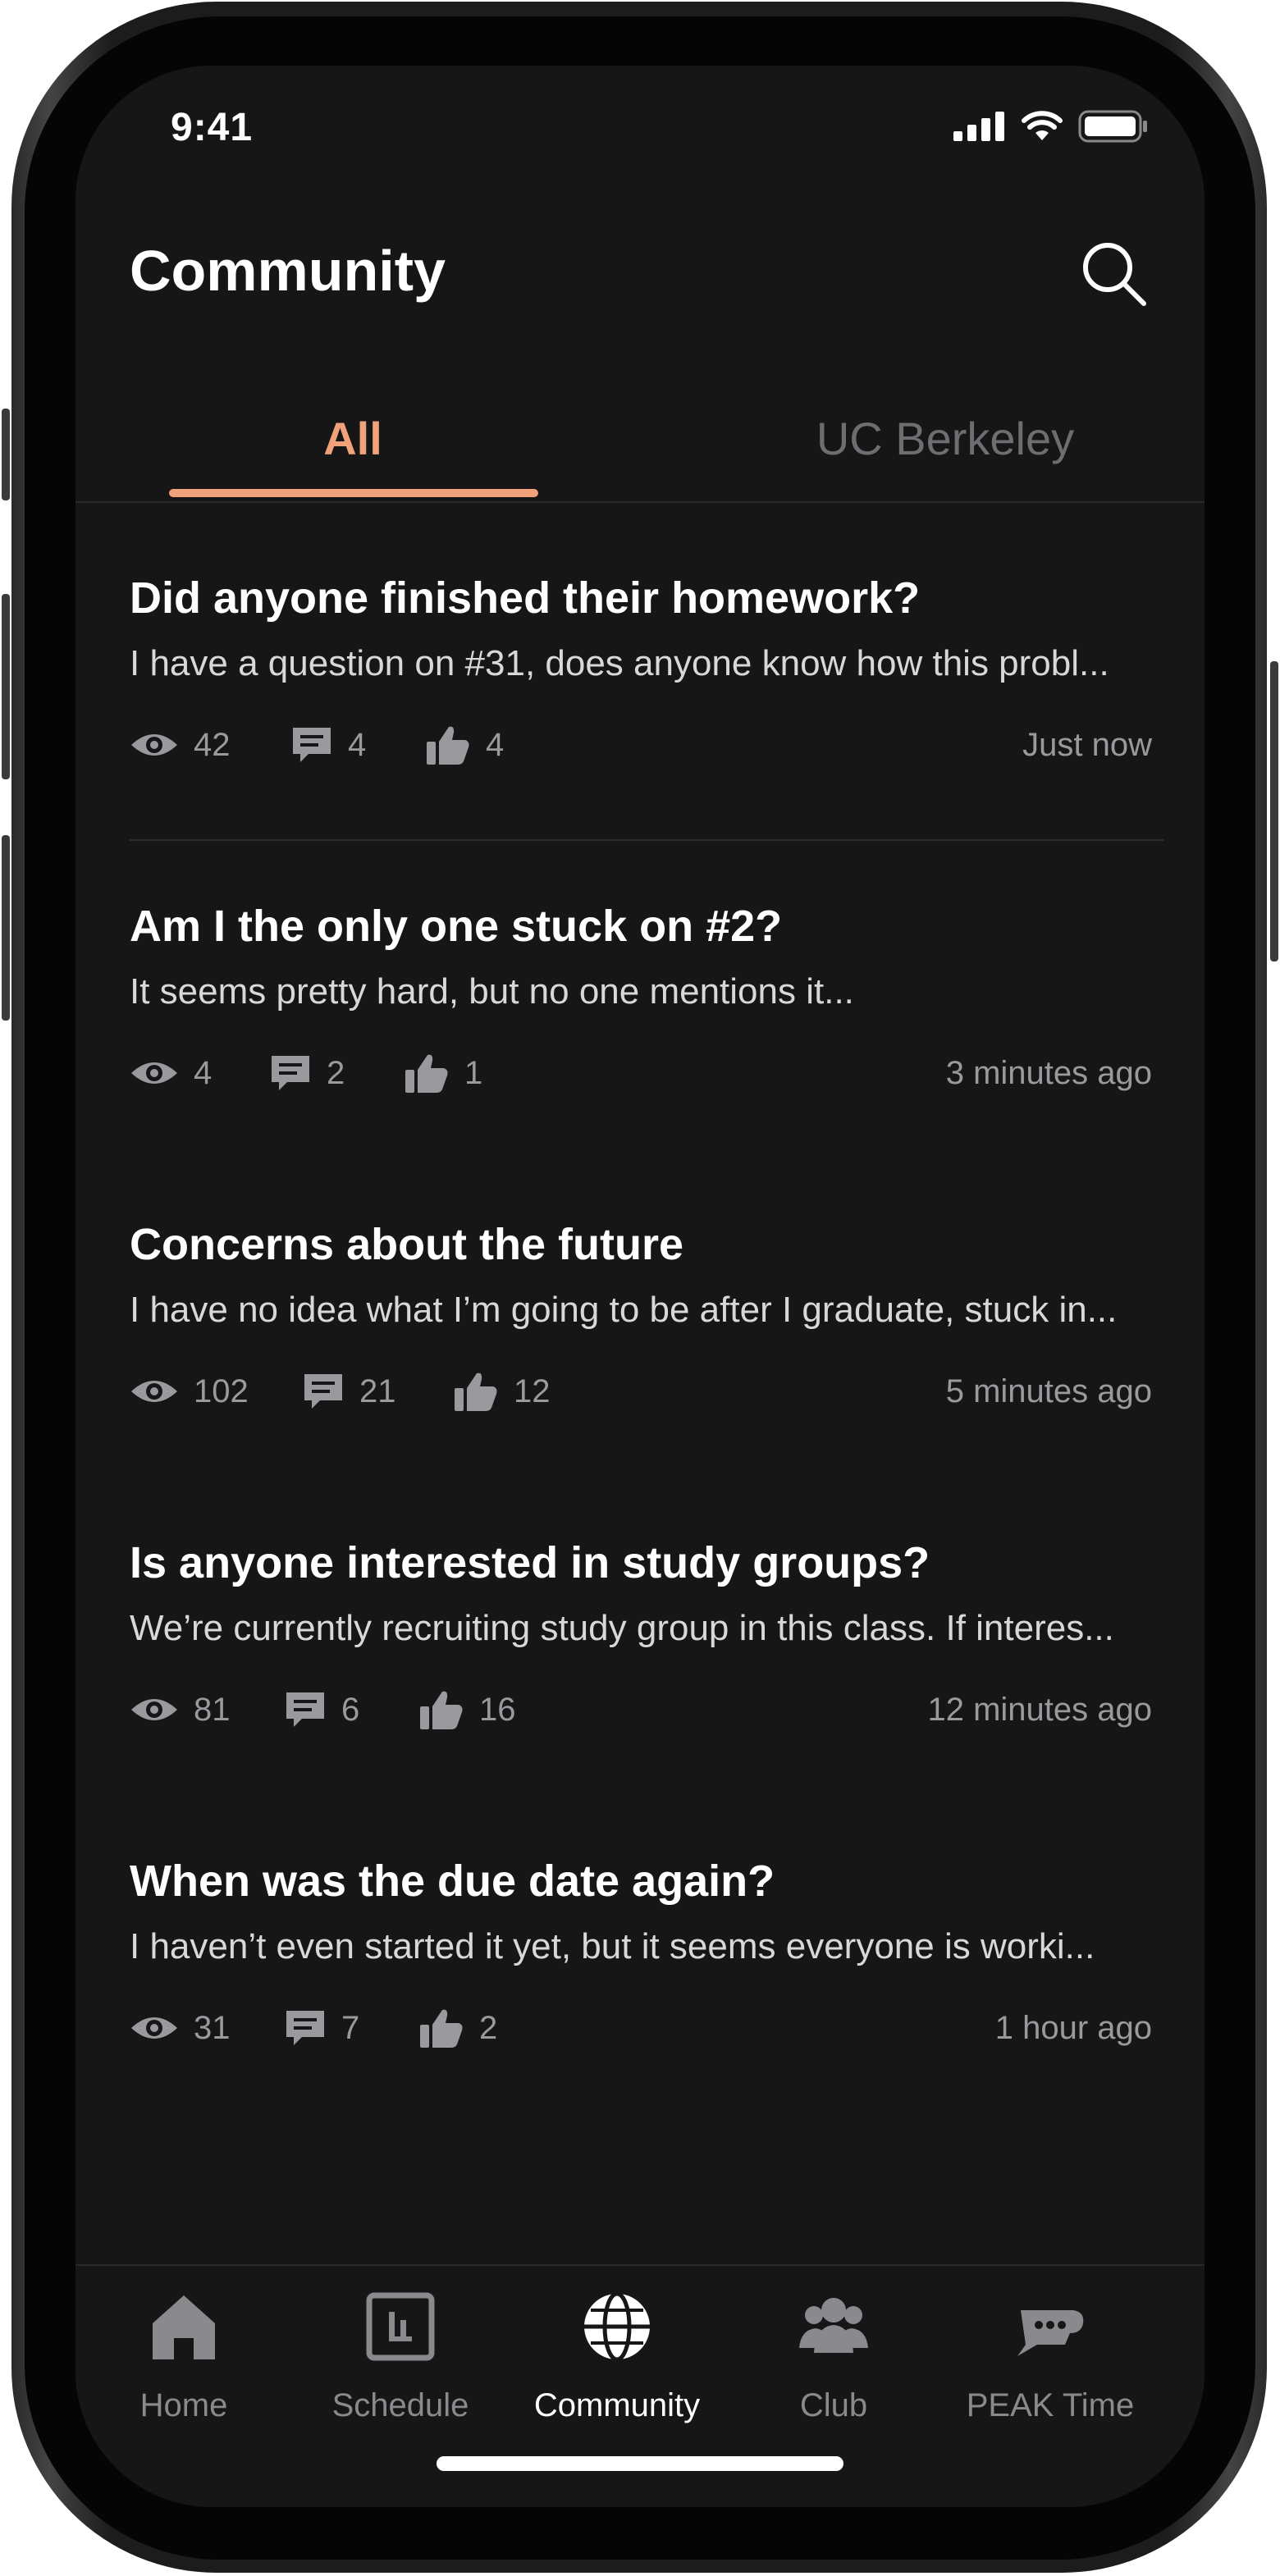 The height and width of the screenshot is (2576, 1280). I want to click on nav-label: Home, so click(183, 2405).